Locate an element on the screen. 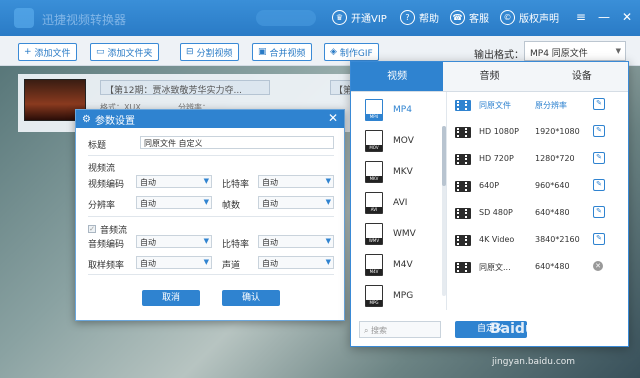 Image resolution: width=640 pixels, height=378 pixels. channel-label: 声道 is located at coordinates (231, 266).